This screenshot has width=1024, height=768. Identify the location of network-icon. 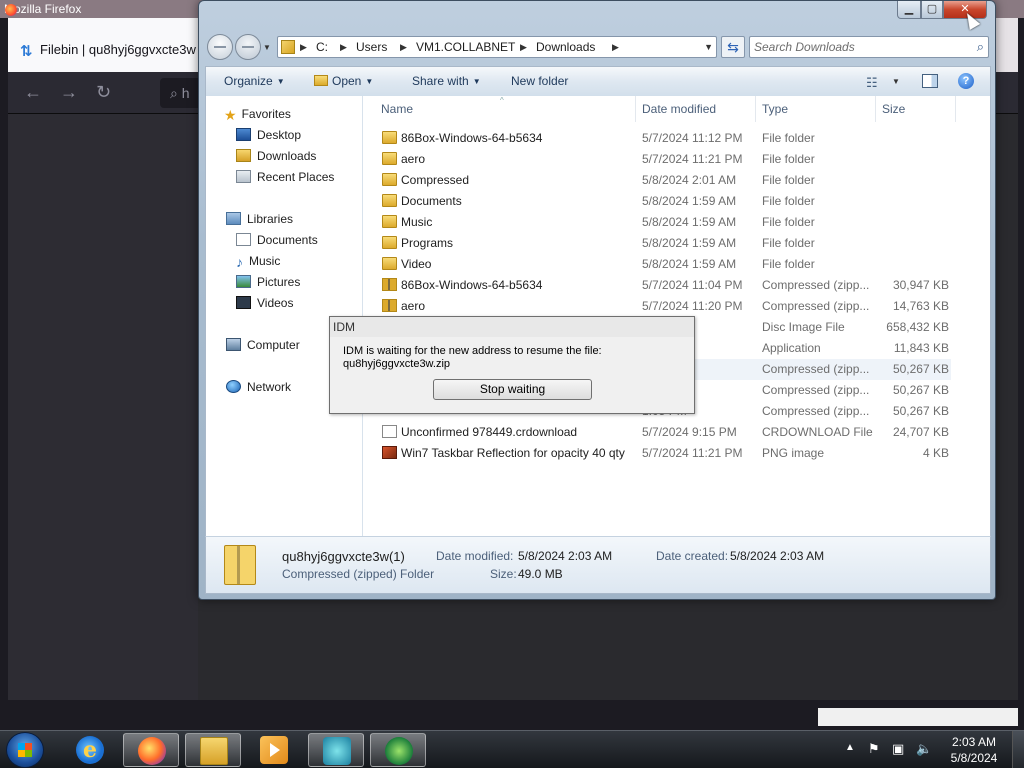
(233, 386).